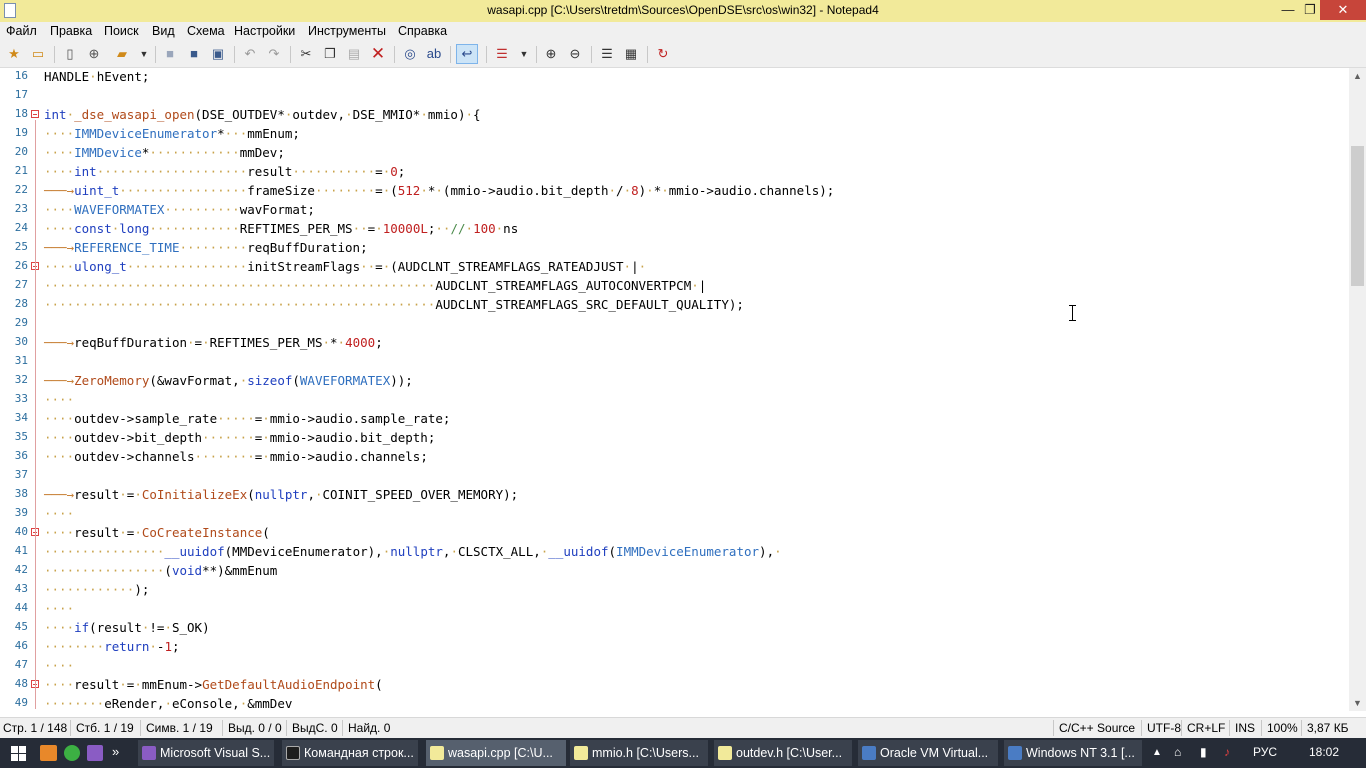 The image size is (1366, 768). Describe the element at coordinates (674, 134) in the screenshot. I see `code-line: 19 ····IMMDeviceEnumerator*···mmEnum;` at that location.